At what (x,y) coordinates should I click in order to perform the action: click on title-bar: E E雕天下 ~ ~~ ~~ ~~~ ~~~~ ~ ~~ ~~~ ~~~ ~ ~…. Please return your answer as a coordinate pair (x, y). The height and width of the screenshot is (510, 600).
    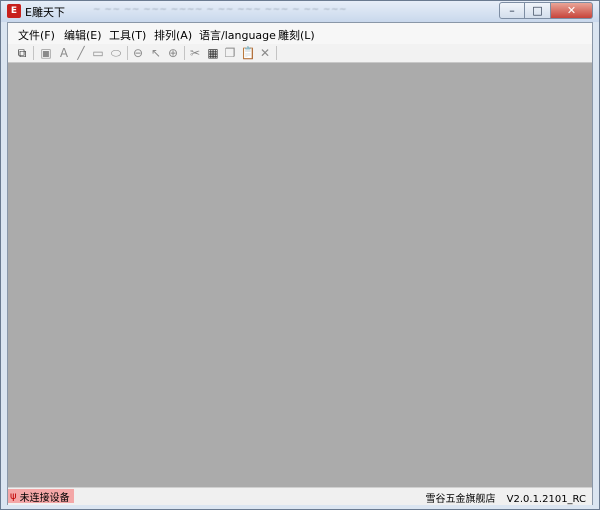
    Looking at the image, I should click on (300, 11).